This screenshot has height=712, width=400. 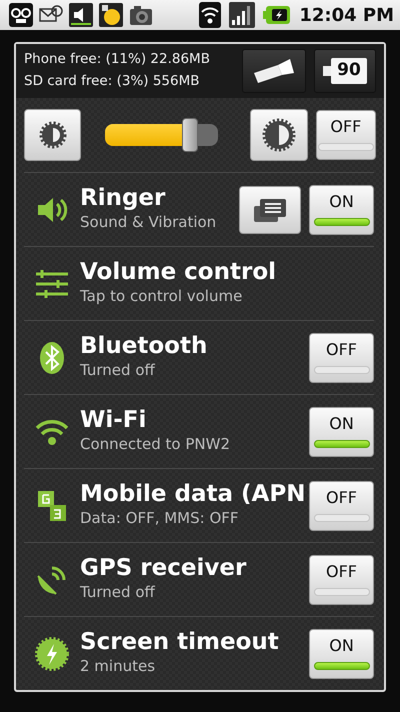 What do you see at coordinates (156, 445) in the screenshot?
I see `row-subtitle: Connected to PNW2` at bounding box center [156, 445].